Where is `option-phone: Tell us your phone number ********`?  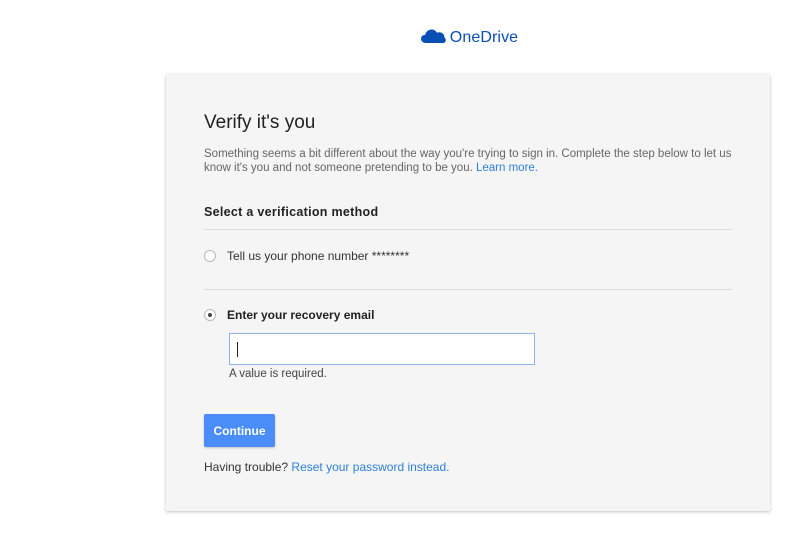 option-phone: Tell us your phone number ******** is located at coordinates (306, 256).